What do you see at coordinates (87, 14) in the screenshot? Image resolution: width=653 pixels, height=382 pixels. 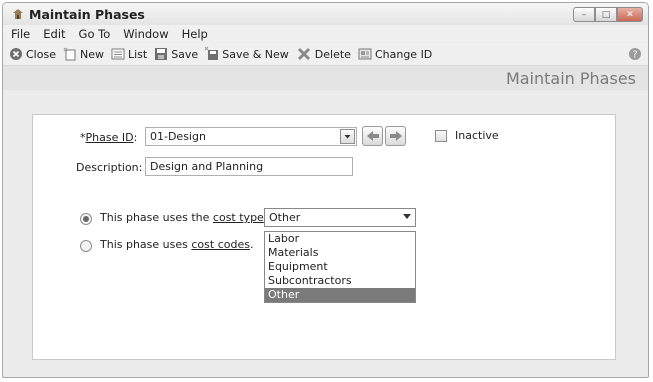 I see `window-title: Maintain Phases` at bounding box center [87, 14].